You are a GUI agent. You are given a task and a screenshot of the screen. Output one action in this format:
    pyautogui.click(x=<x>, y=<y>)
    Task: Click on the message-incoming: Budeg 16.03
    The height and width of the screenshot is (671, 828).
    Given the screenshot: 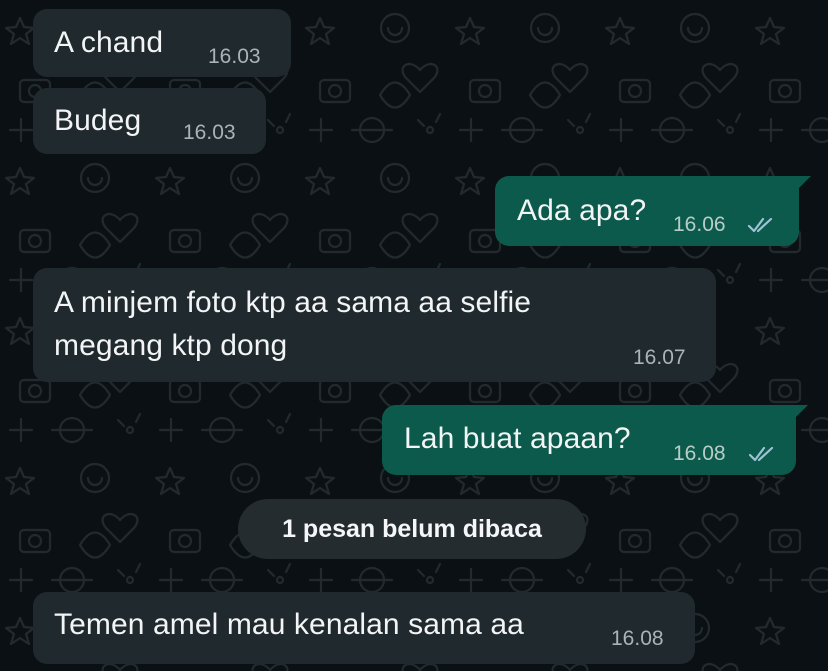 What is the action you would take?
    pyautogui.click(x=149, y=121)
    